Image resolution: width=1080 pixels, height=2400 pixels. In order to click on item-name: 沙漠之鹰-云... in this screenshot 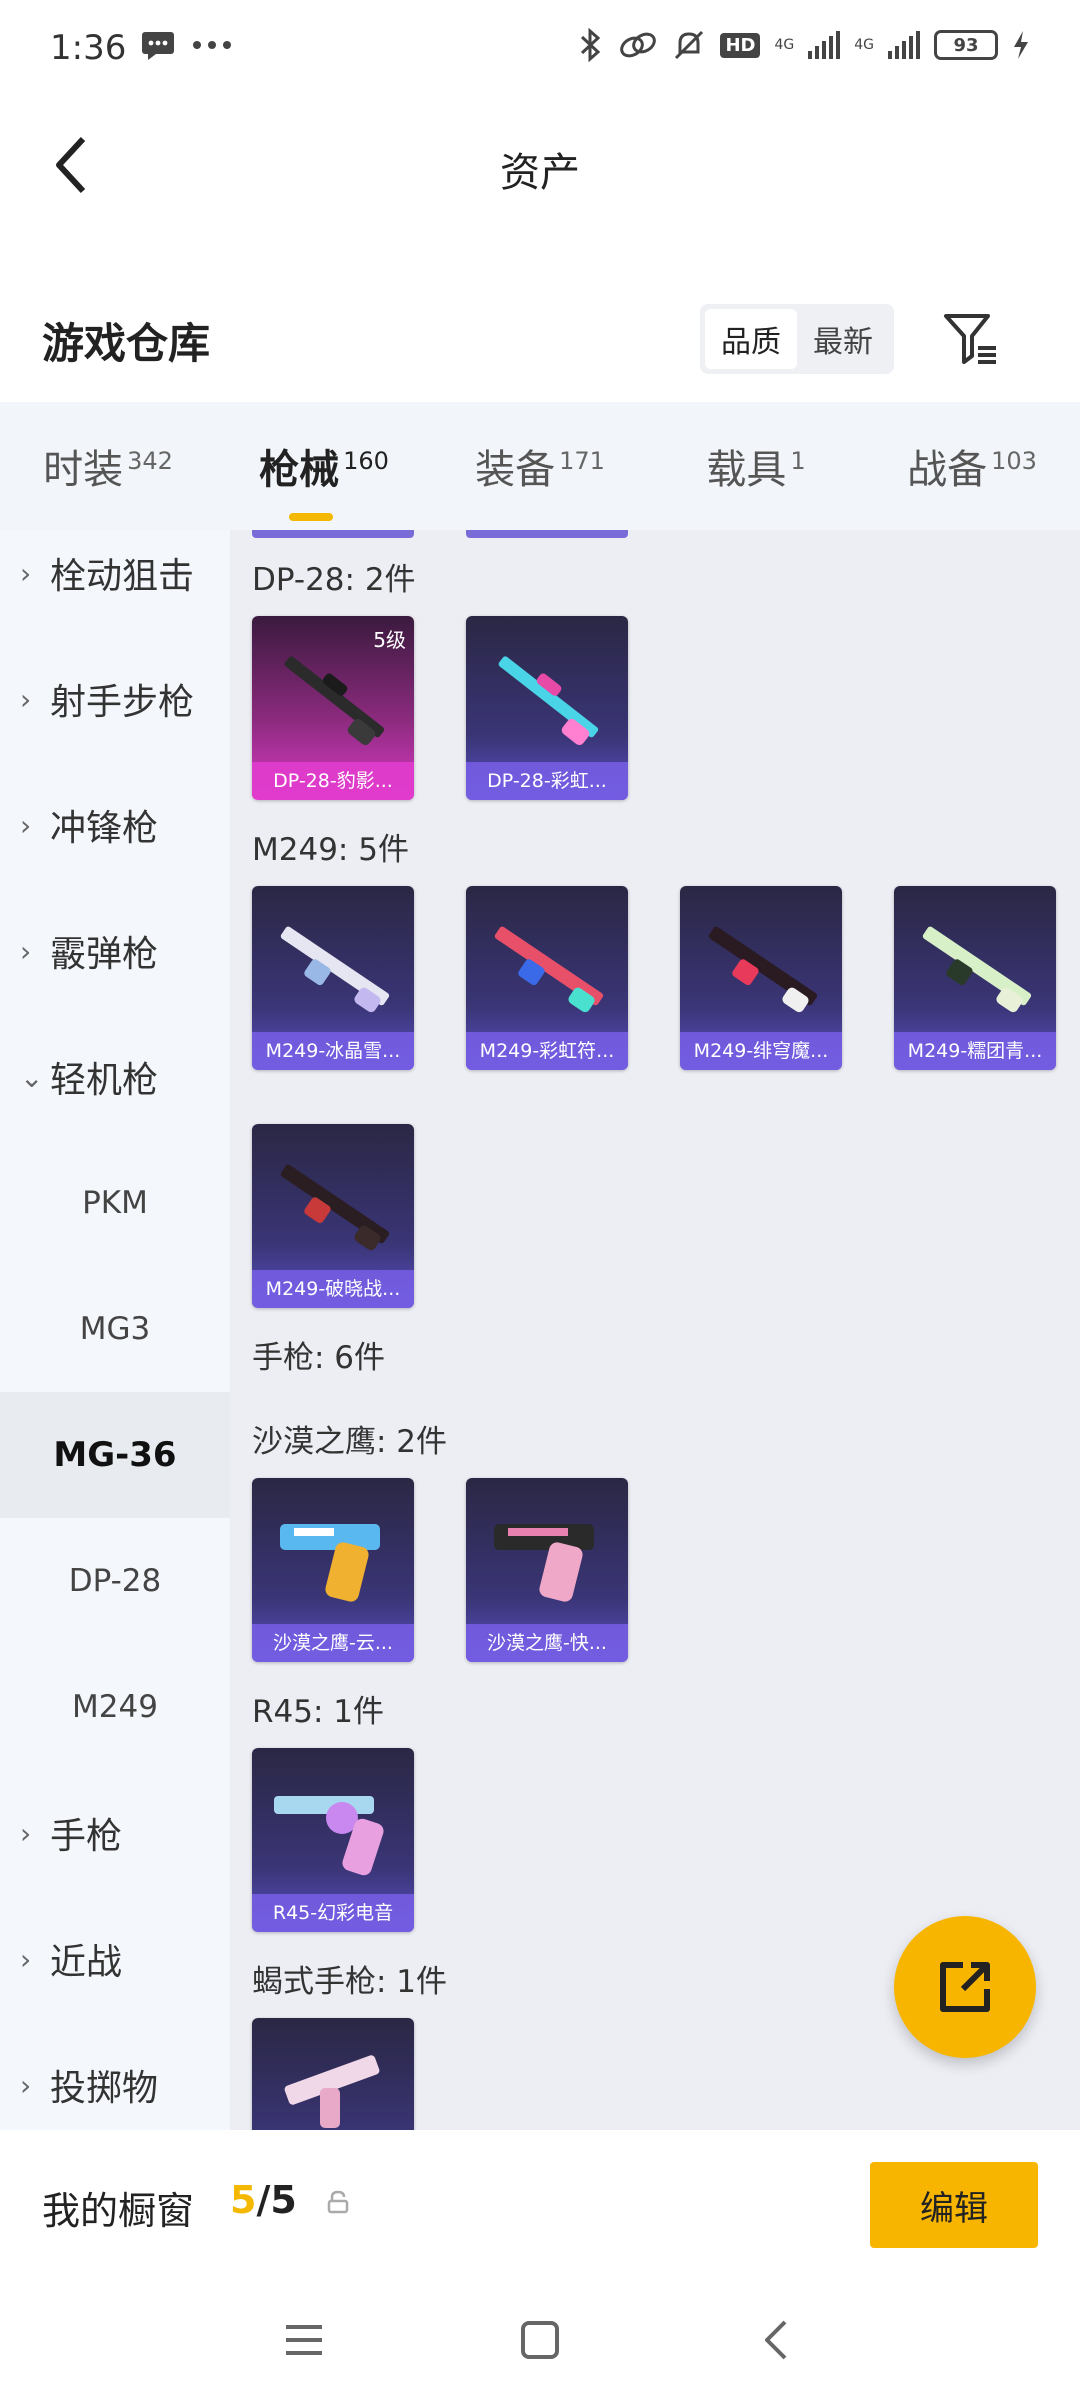, I will do `click(333, 1643)`.